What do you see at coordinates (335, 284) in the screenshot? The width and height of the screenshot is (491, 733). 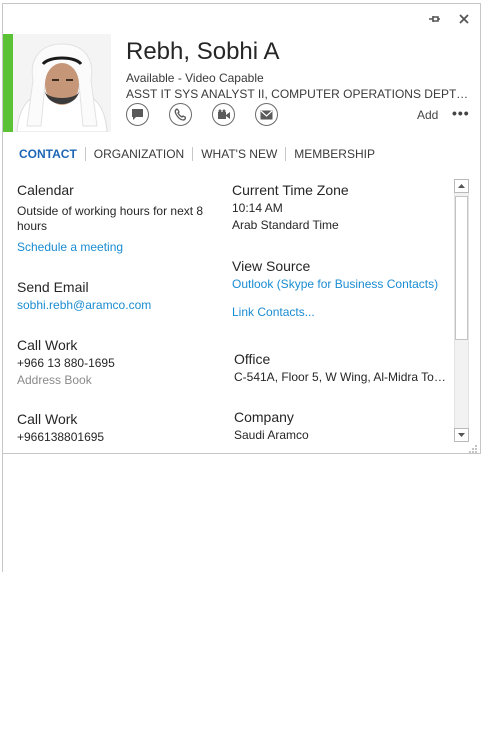 I see `source-link: Outlook (Skype for Business Contacts)` at bounding box center [335, 284].